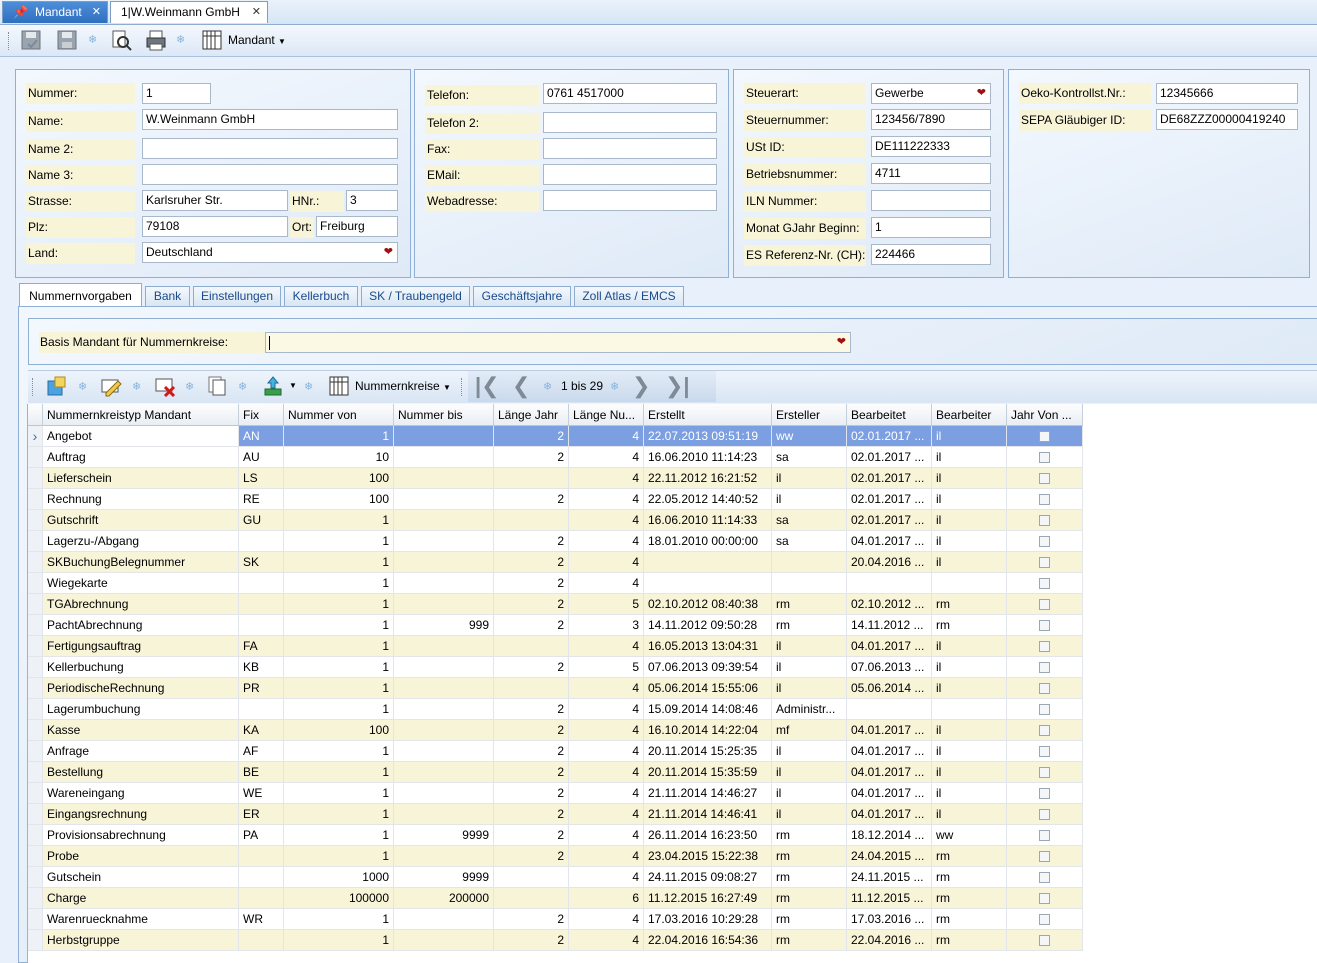 This screenshot has height=963, width=1317. Describe the element at coordinates (531, 415) in the screenshot. I see `col-header-laenge-jahr: Länge Jahr` at that location.